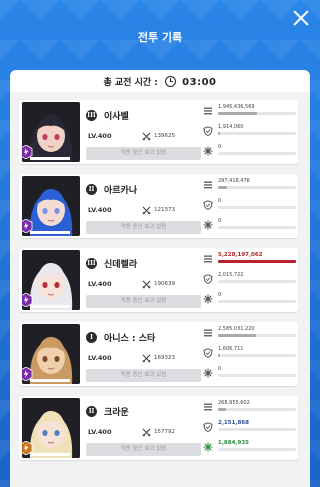 The width and height of the screenshot is (320, 487). Describe the element at coordinates (121, 264) in the screenshot. I see `character-name: 신데렐라` at that location.